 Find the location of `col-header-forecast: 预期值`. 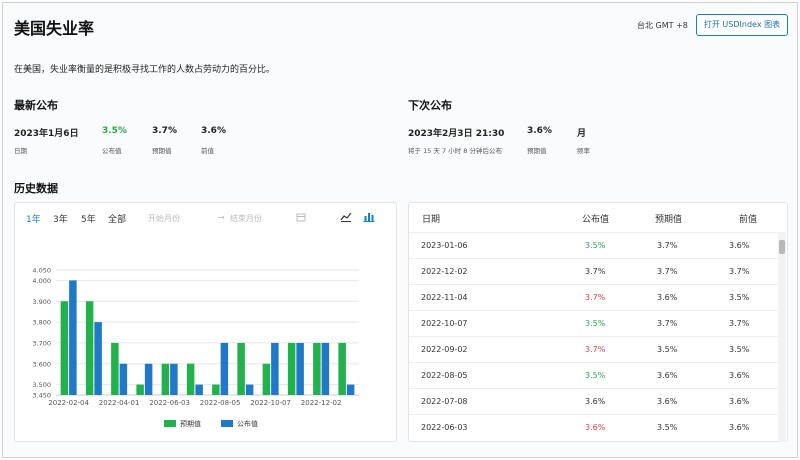

col-header-forecast: 预期值 is located at coordinates (668, 218).